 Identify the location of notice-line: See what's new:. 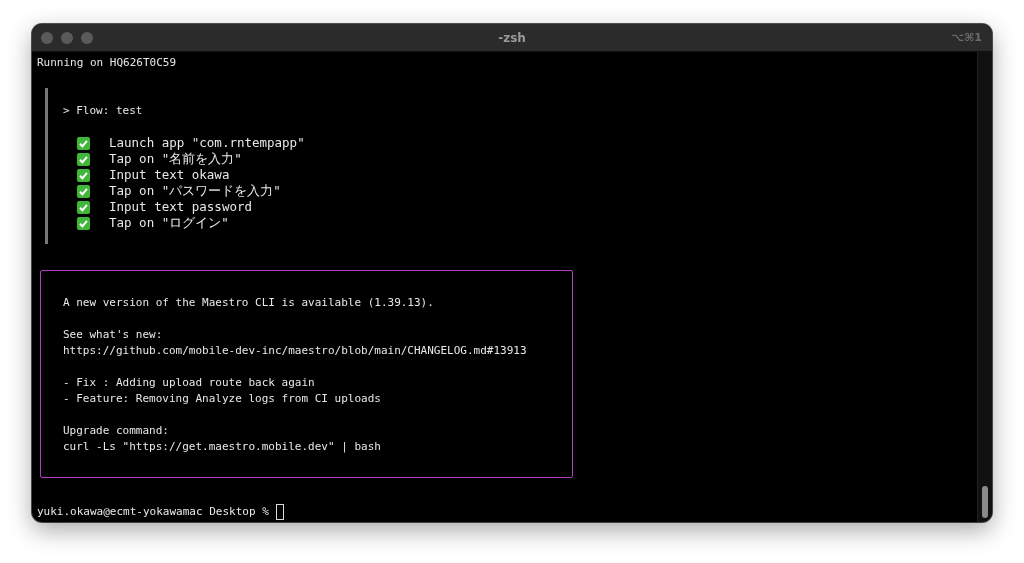
(113, 335).